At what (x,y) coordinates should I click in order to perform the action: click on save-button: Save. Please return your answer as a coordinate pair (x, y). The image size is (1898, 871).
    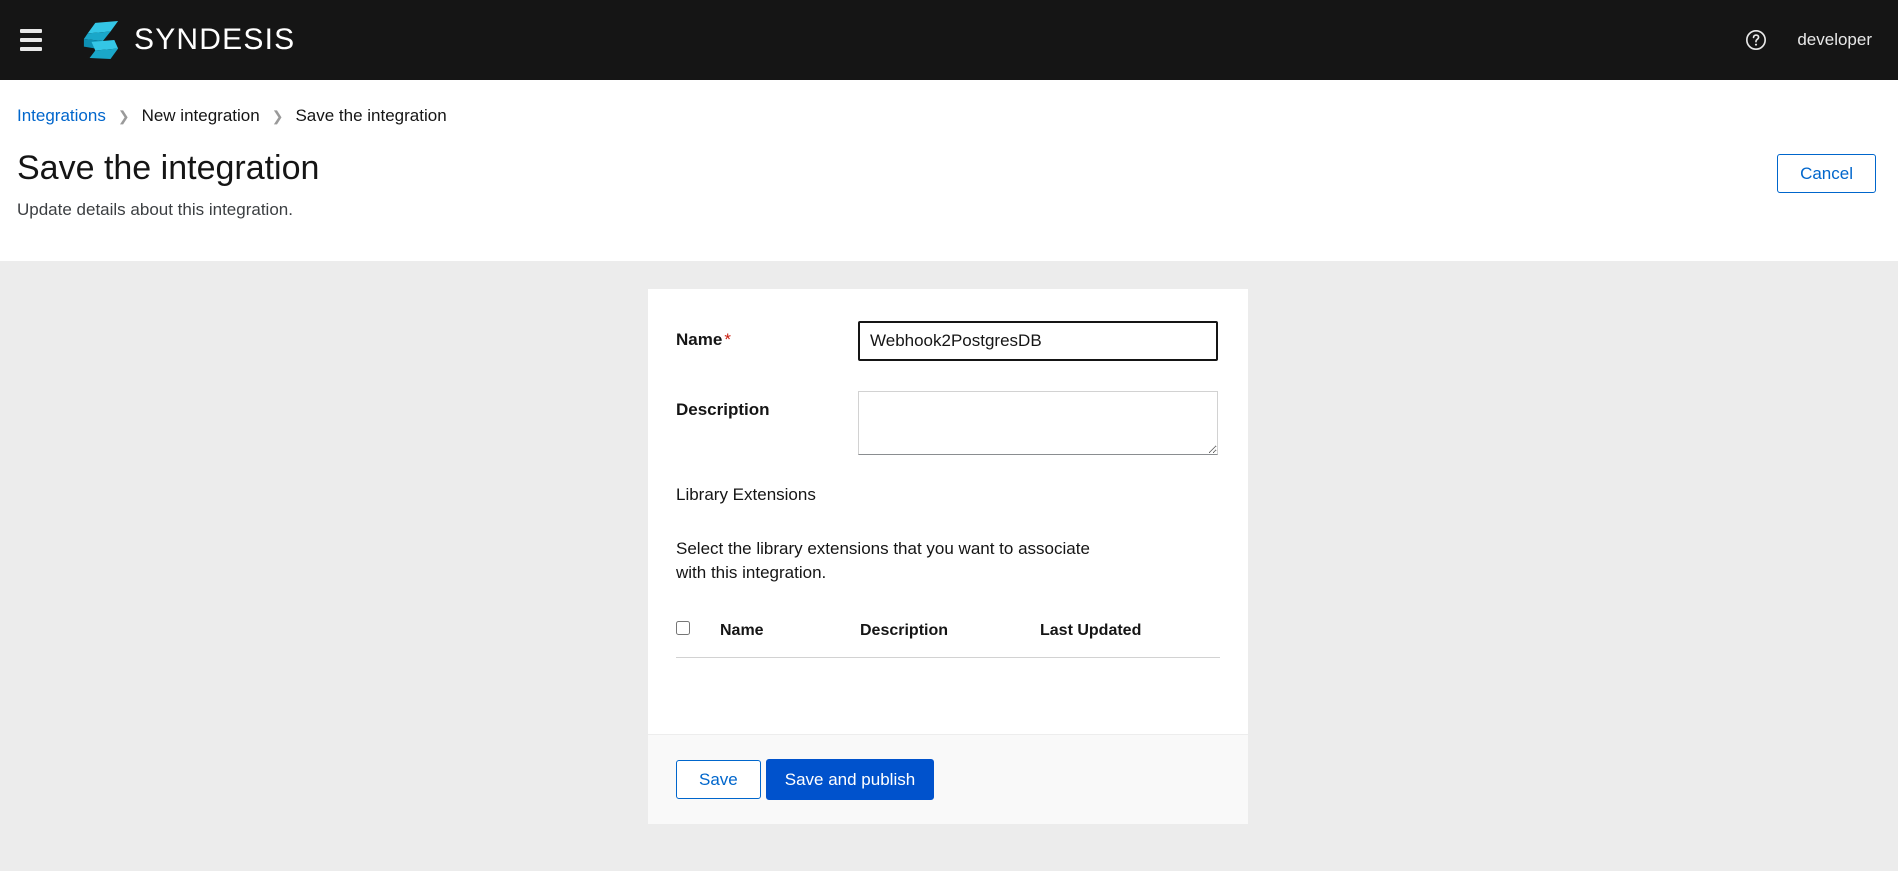
    Looking at the image, I should click on (718, 780).